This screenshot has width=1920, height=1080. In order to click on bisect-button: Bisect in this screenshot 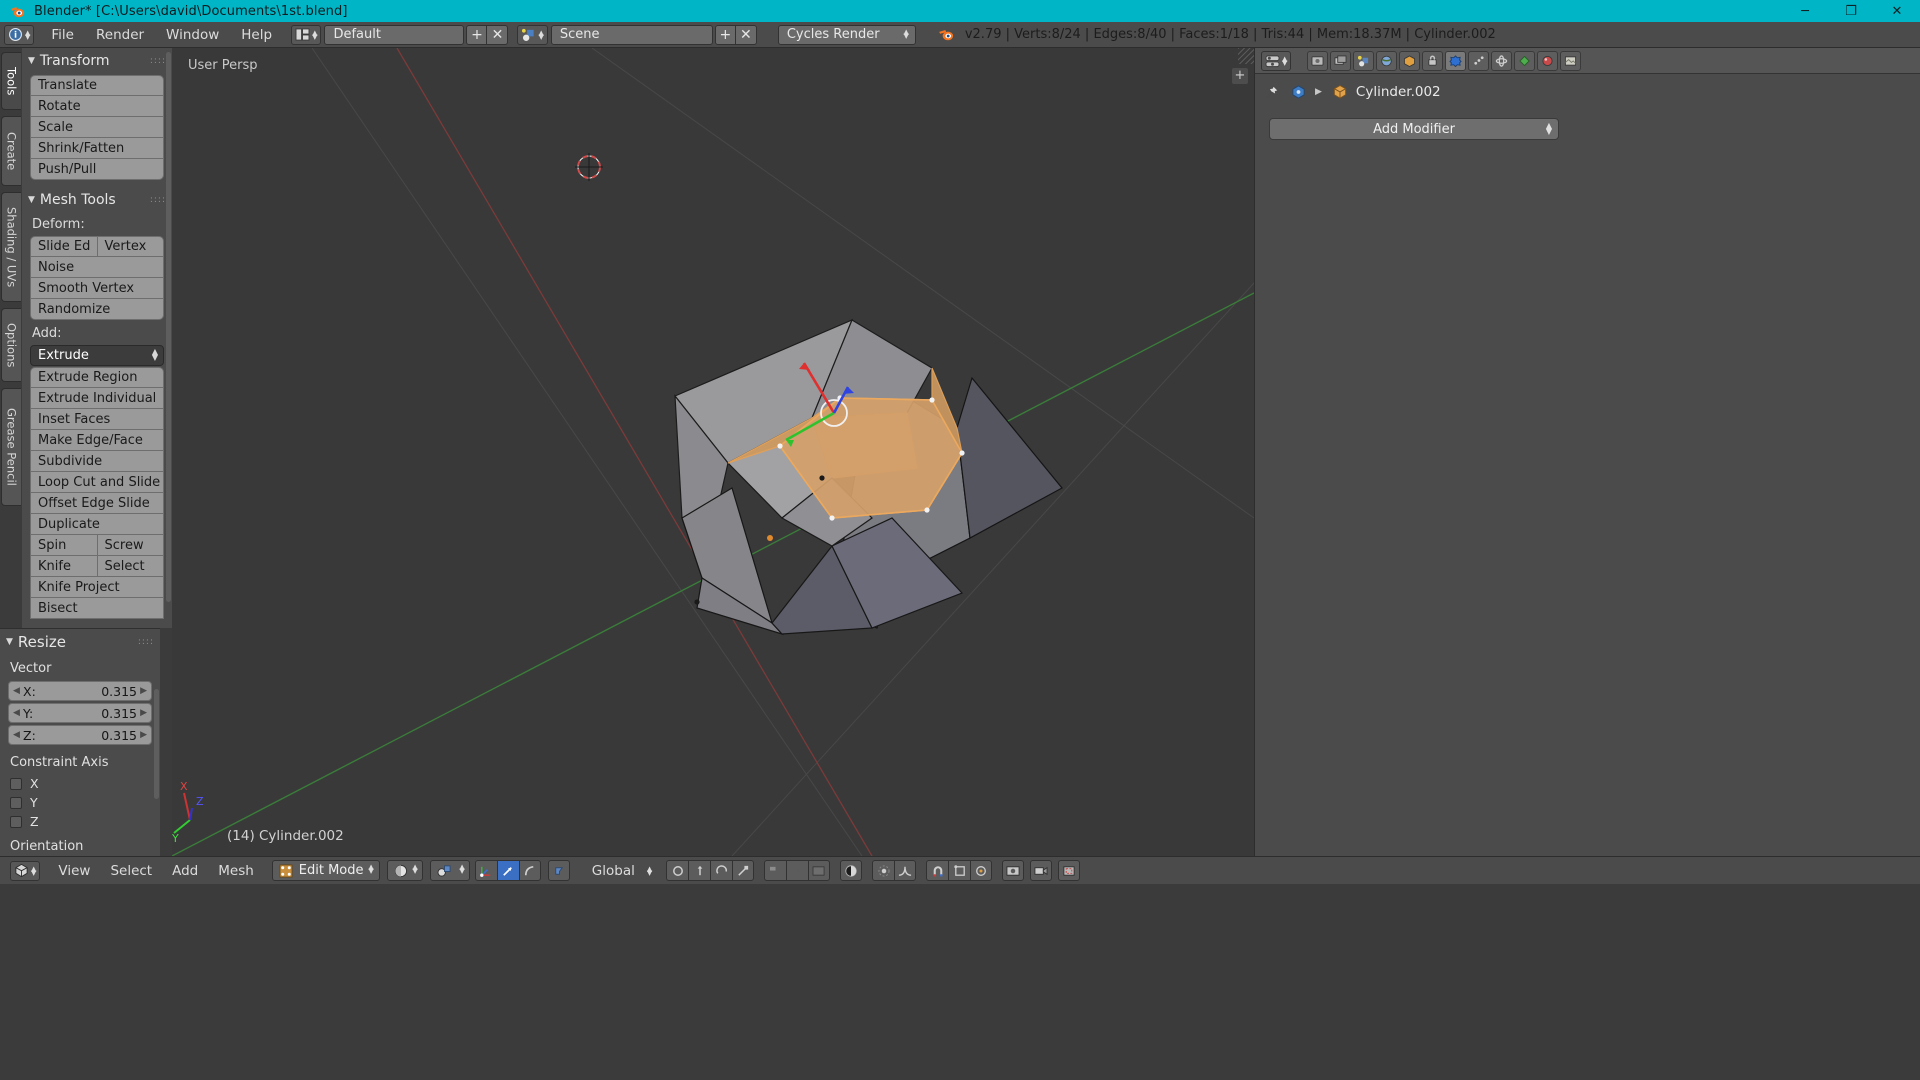, I will do `click(97, 608)`.